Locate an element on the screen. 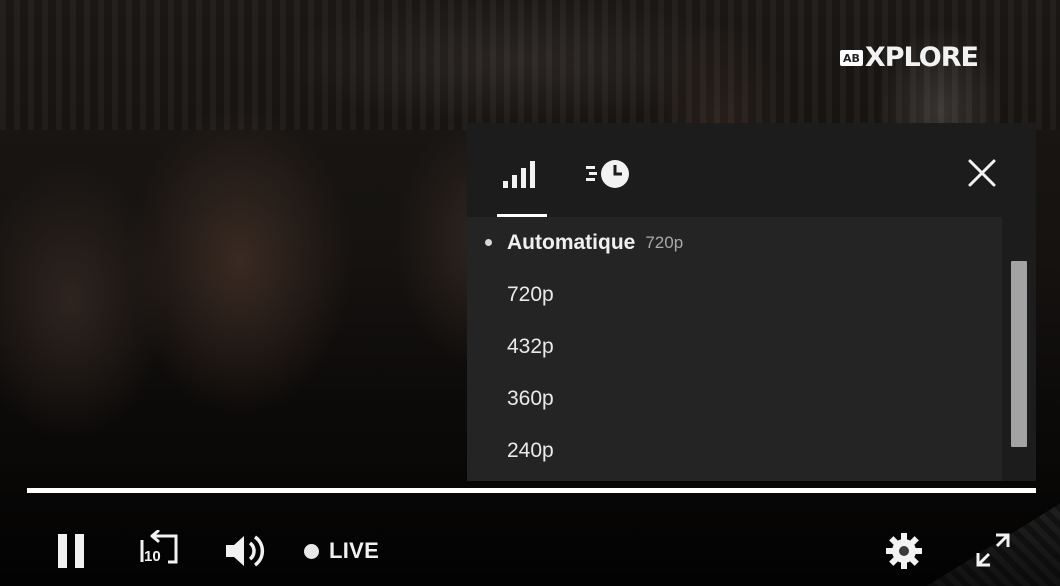 The width and height of the screenshot is (1060, 586). fullscreen-button is located at coordinates (993, 550).